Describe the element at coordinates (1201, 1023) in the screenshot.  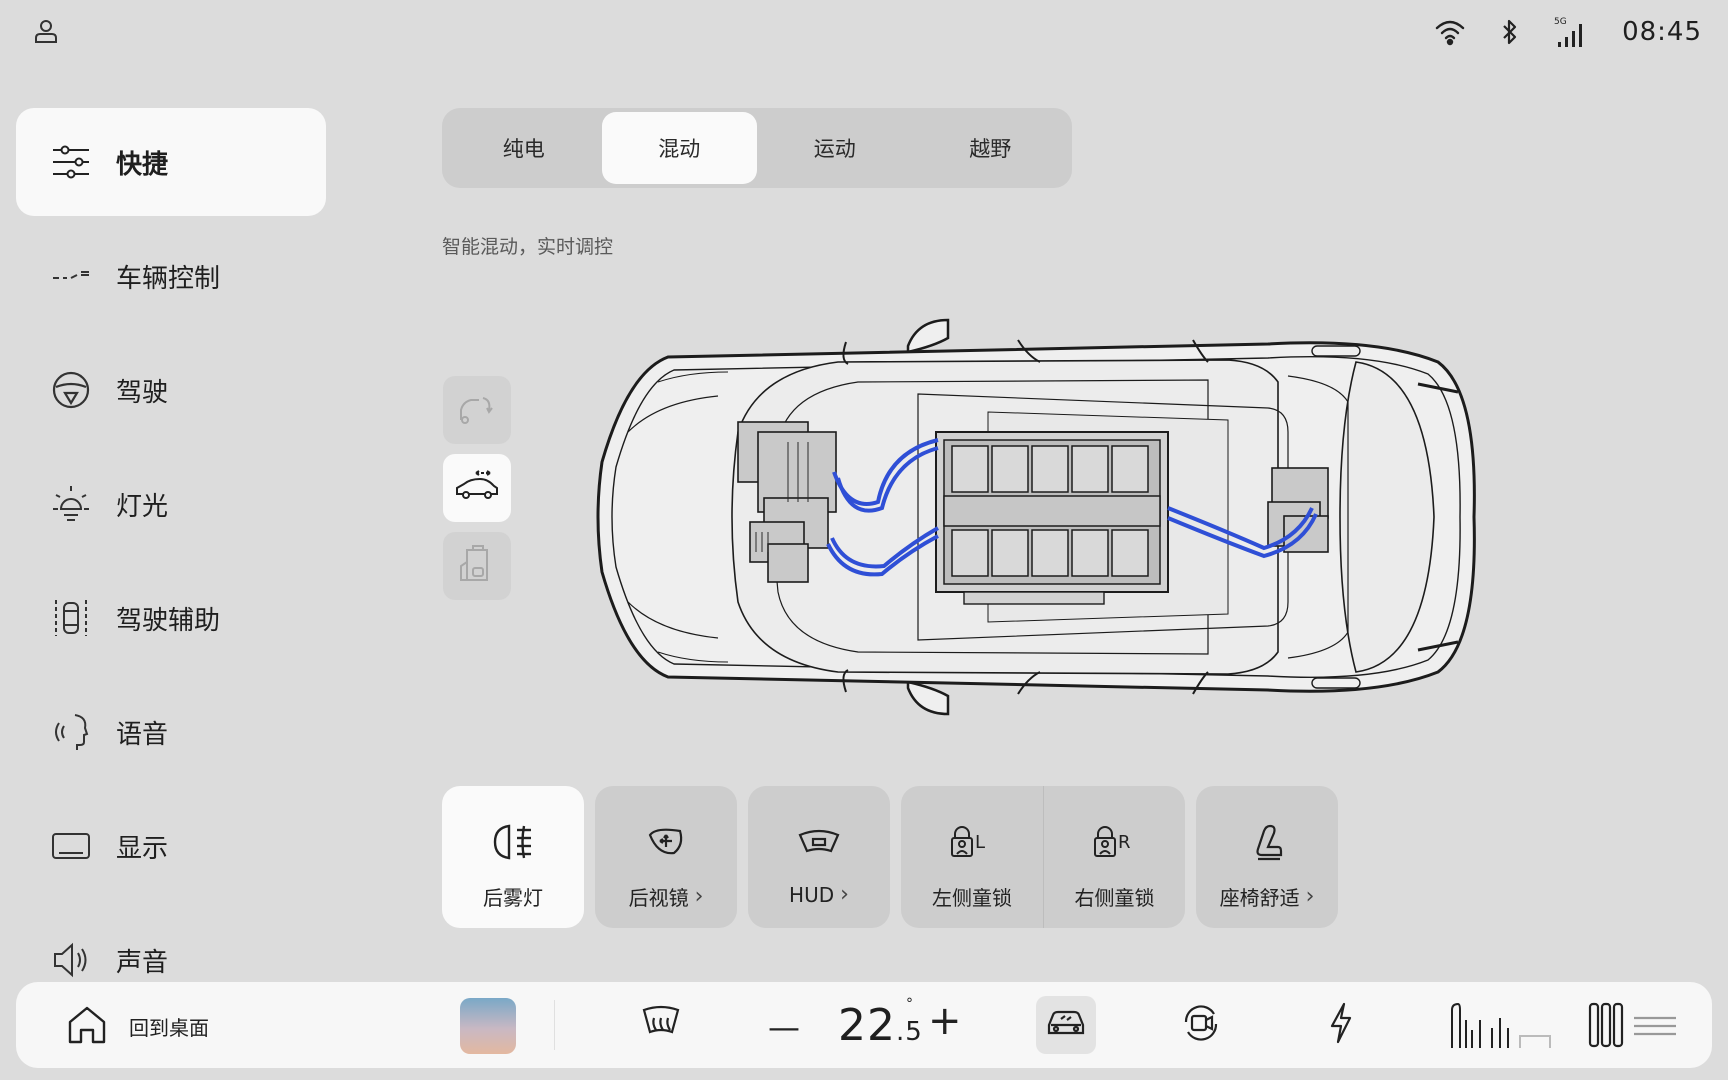
I see `camera-rotate-icon` at that location.